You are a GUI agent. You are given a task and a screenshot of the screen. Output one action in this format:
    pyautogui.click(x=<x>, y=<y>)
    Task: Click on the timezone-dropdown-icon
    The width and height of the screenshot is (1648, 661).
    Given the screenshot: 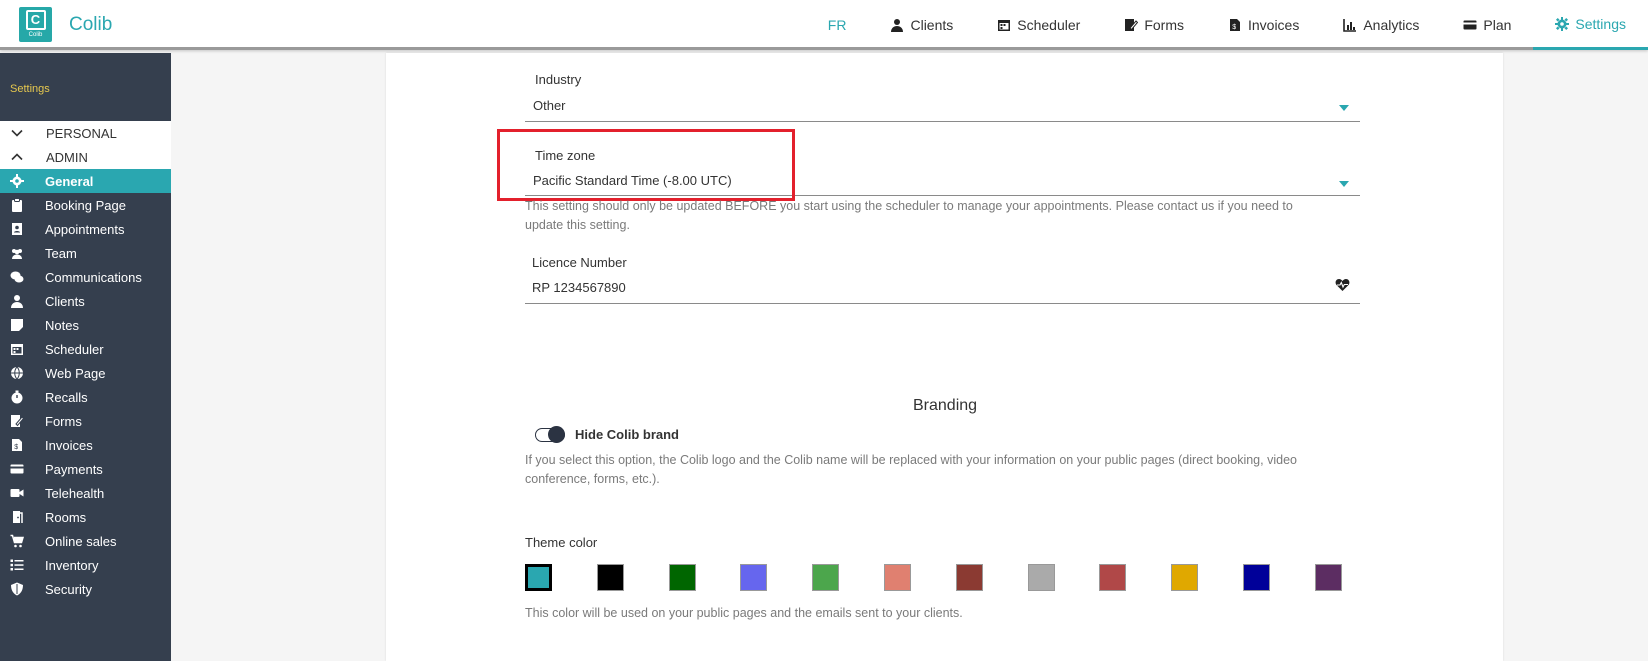 What is the action you would take?
    pyautogui.click(x=1344, y=184)
    